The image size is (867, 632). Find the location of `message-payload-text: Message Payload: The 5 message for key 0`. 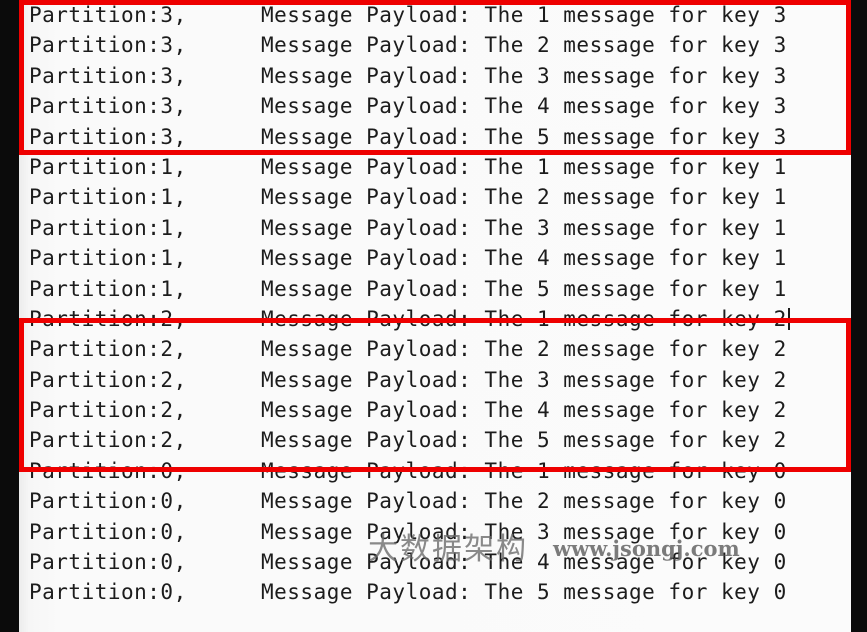

message-payload-text: Message Payload: The 5 message for key 0 is located at coordinates (524, 592).